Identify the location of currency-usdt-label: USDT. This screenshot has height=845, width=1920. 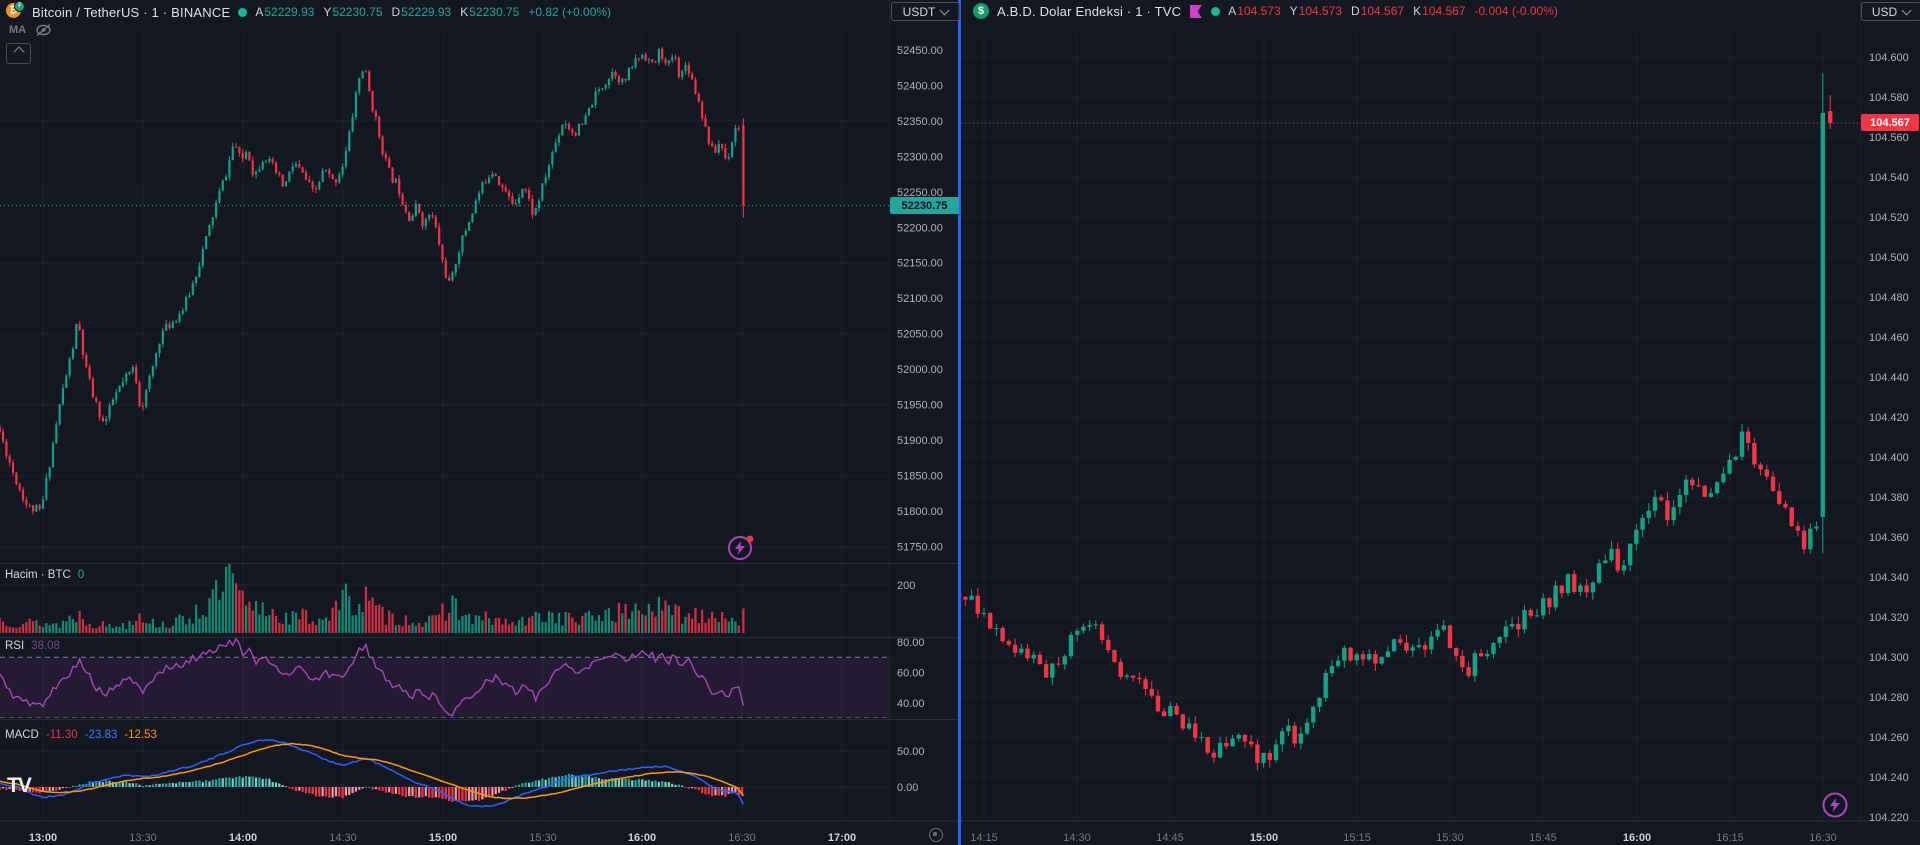
(919, 11).